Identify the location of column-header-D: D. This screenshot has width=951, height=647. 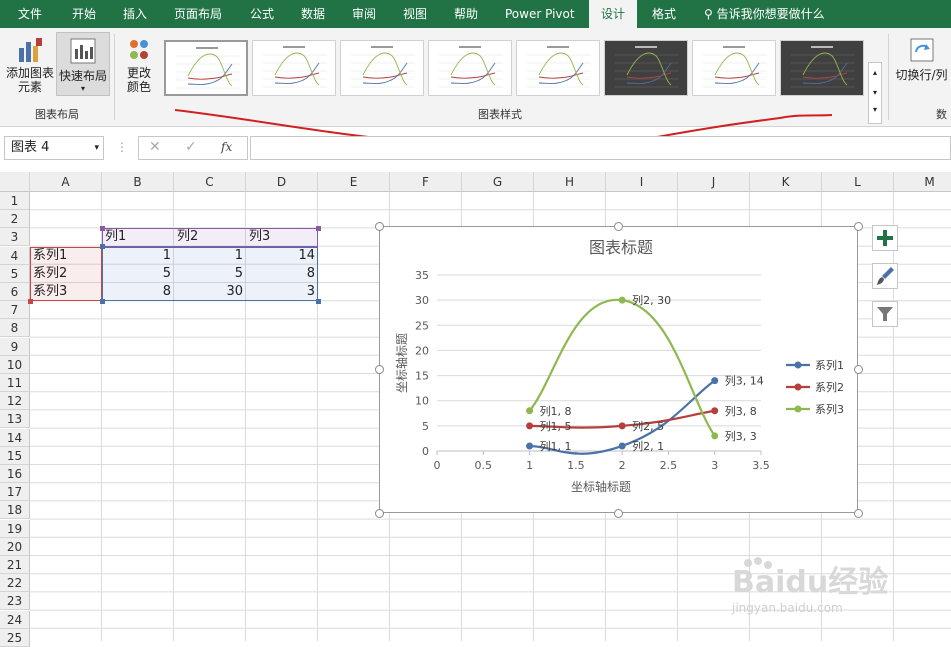
(282, 182).